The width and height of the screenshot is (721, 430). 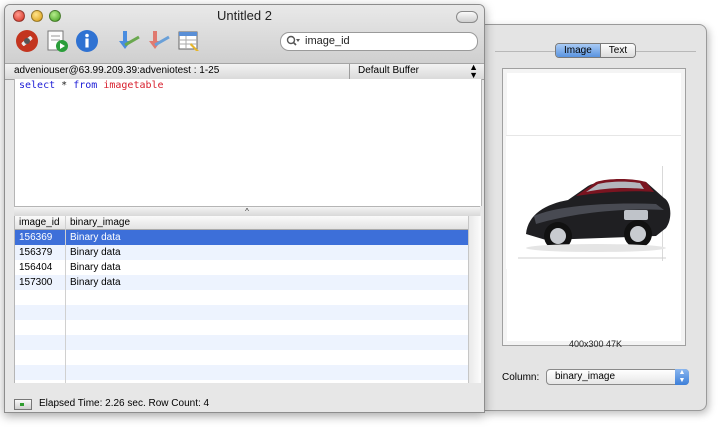 I want to click on image-size-caption: 400x300 47K, so click(x=595, y=344).